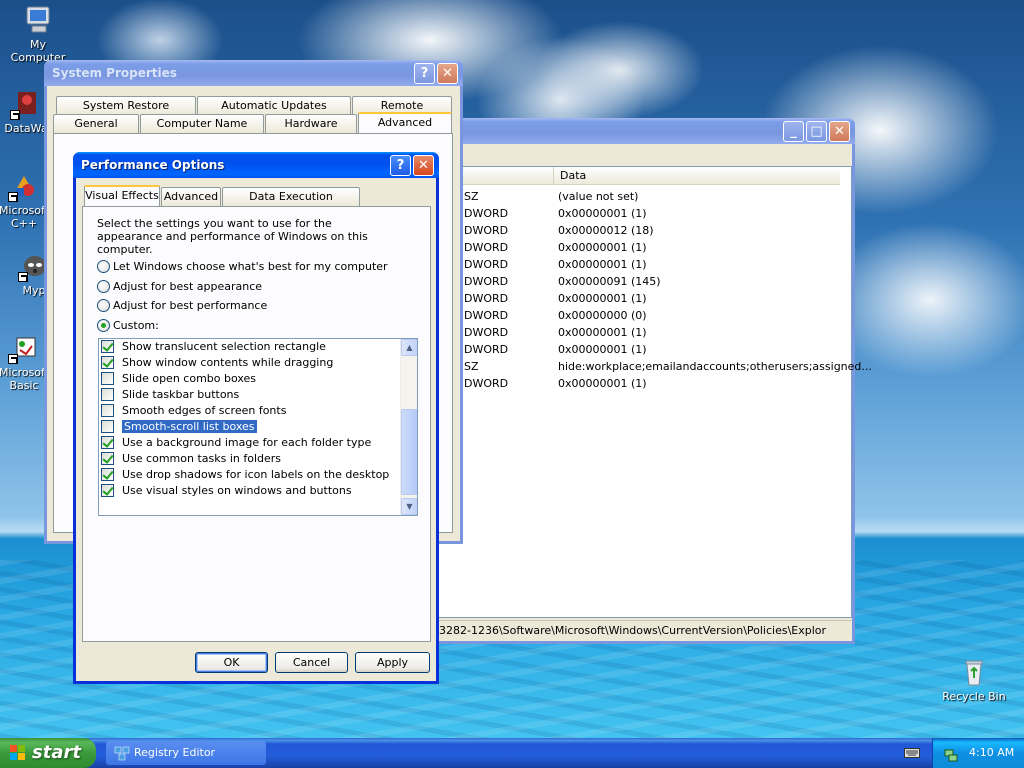 The height and width of the screenshot is (768, 1024). I want to click on taskbar-button-registry-editor: Registry Editor, so click(186, 753).